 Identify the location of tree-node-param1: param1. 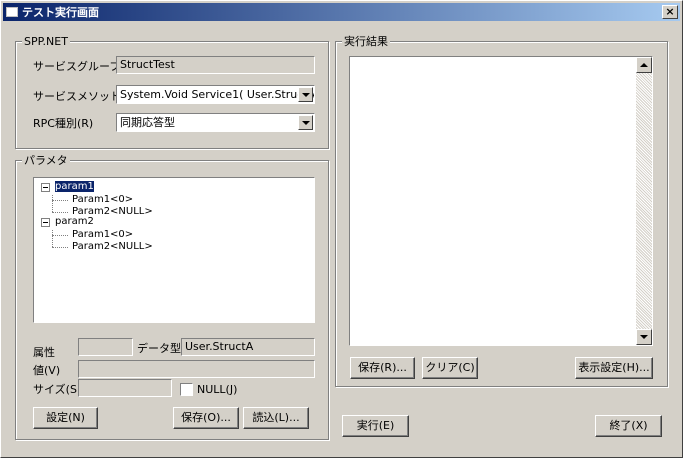
(74, 186).